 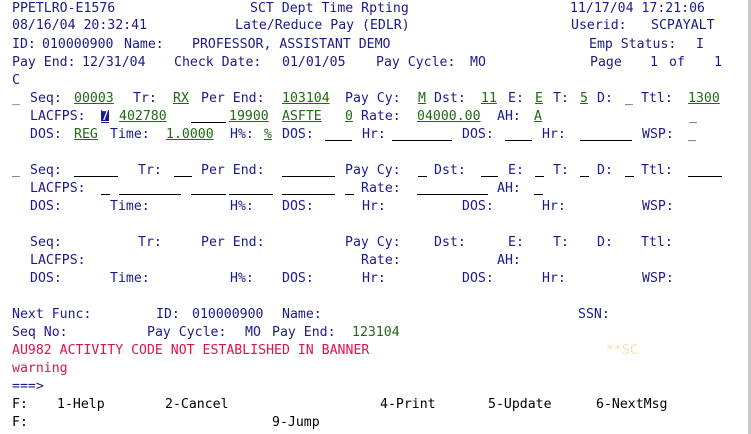 What do you see at coordinates (637, 8) in the screenshot?
I see `current-datetime: 11/17/04 17:21:06` at bounding box center [637, 8].